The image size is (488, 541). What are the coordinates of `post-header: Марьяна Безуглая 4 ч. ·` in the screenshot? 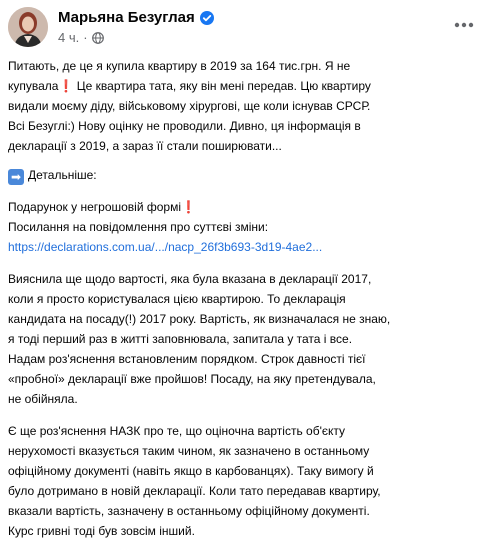 It's located at (244, 26).